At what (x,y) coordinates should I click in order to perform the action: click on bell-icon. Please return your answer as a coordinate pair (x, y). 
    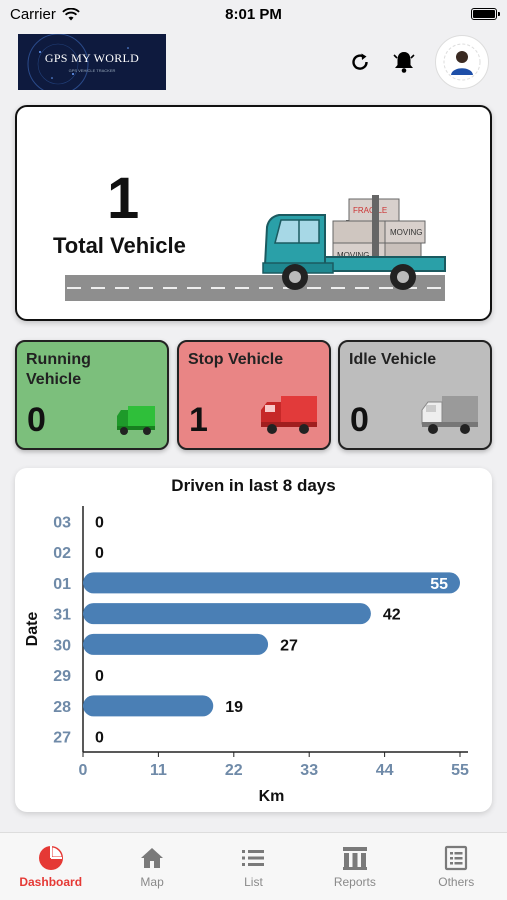
    Looking at the image, I should click on (404, 62).